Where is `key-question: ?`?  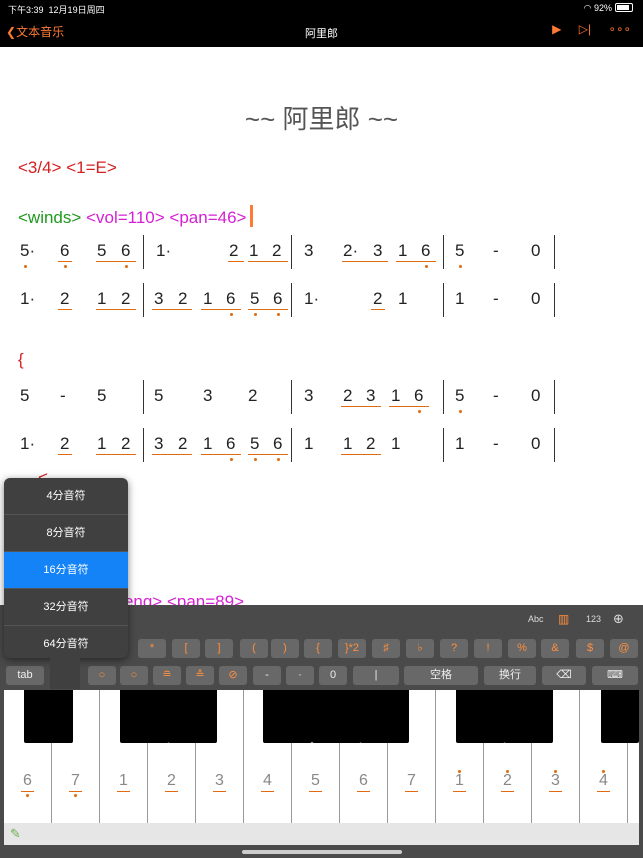
key-question: ? is located at coordinates (454, 648).